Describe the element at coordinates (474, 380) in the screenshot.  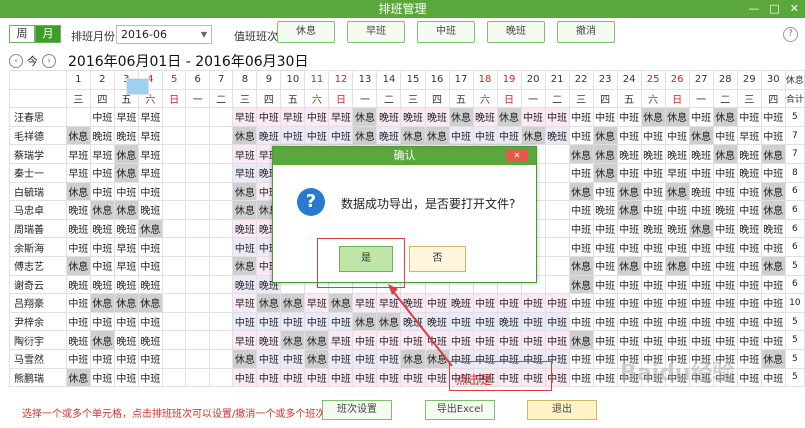
I see `annotation-text: 点击是` at that location.